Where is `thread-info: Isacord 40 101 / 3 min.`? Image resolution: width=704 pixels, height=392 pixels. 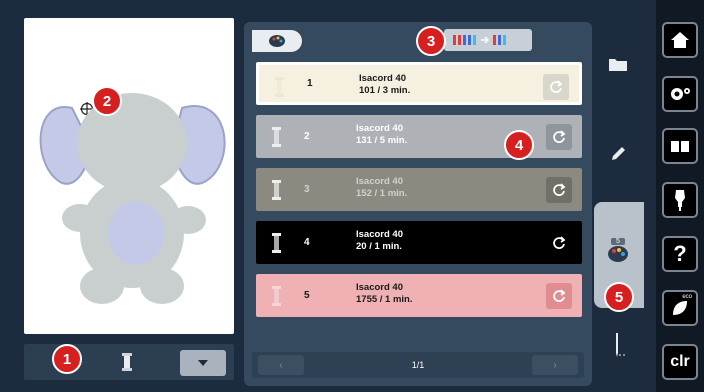
thread-info: Isacord 40 101 / 3 min. is located at coordinates (384, 85).